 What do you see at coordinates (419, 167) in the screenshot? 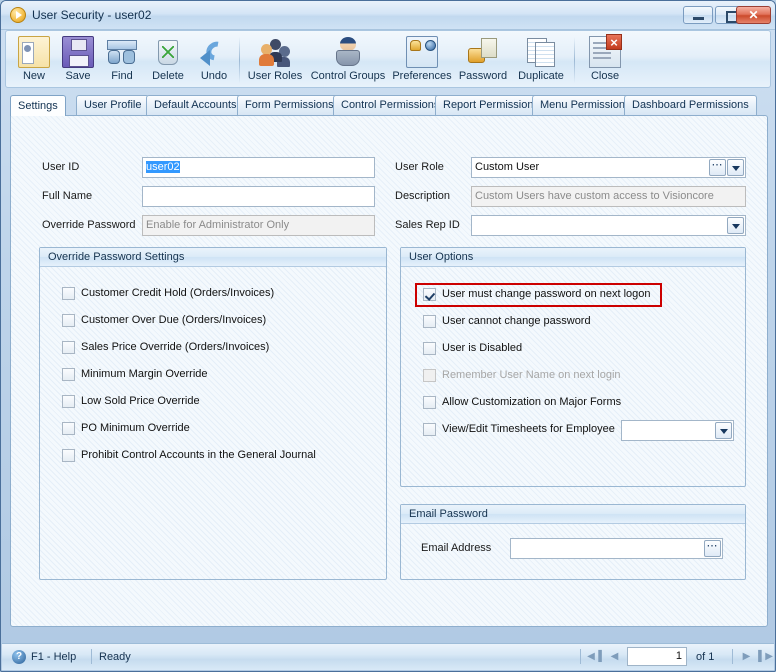
I see `user-role-label: User Role` at bounding box center [419, 167].